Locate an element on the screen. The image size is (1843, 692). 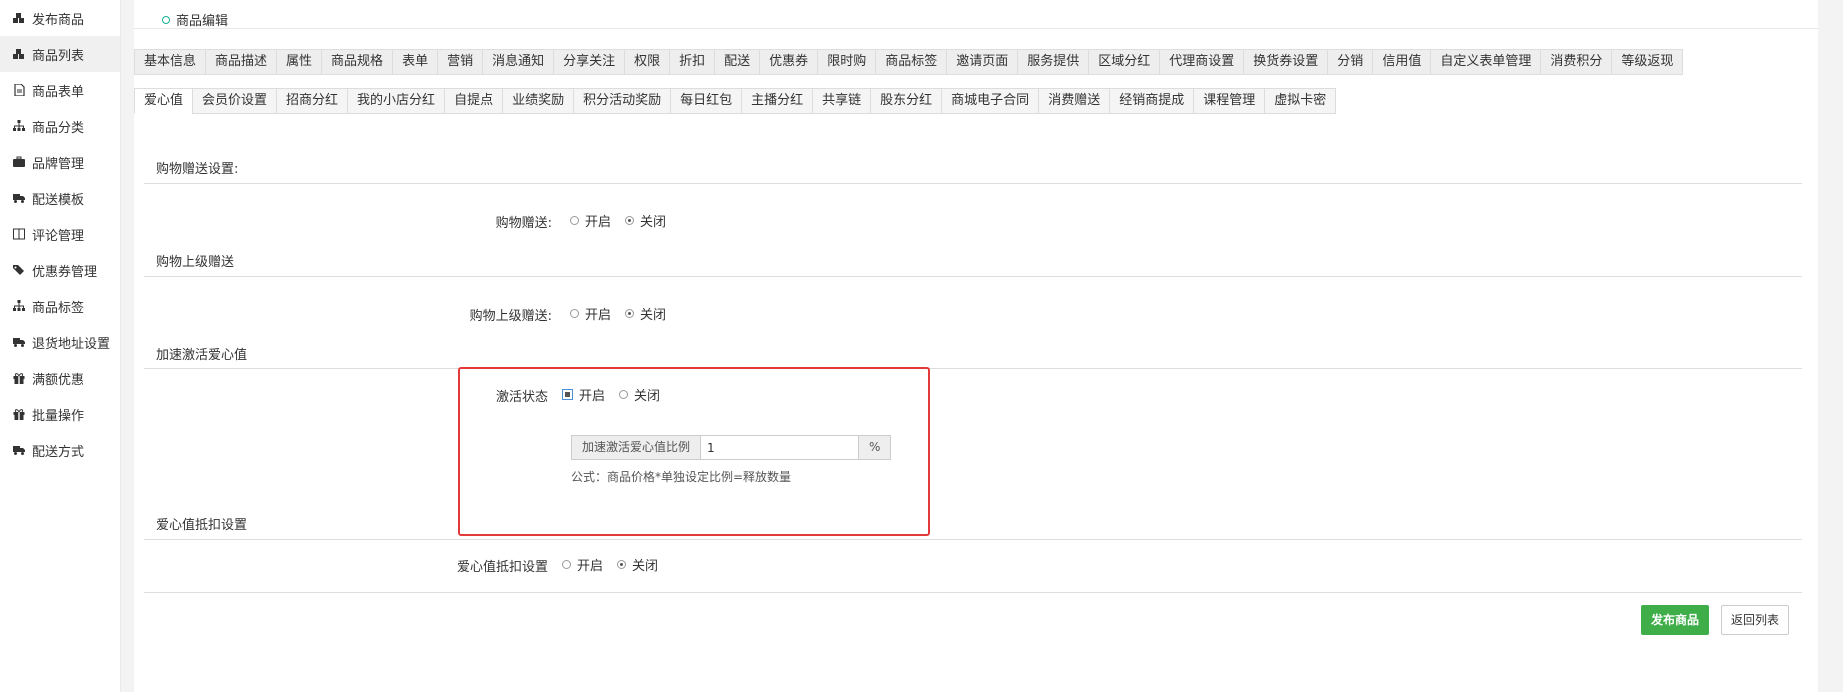
tab: 我的小店分红 is located at coordinates (396, 101).